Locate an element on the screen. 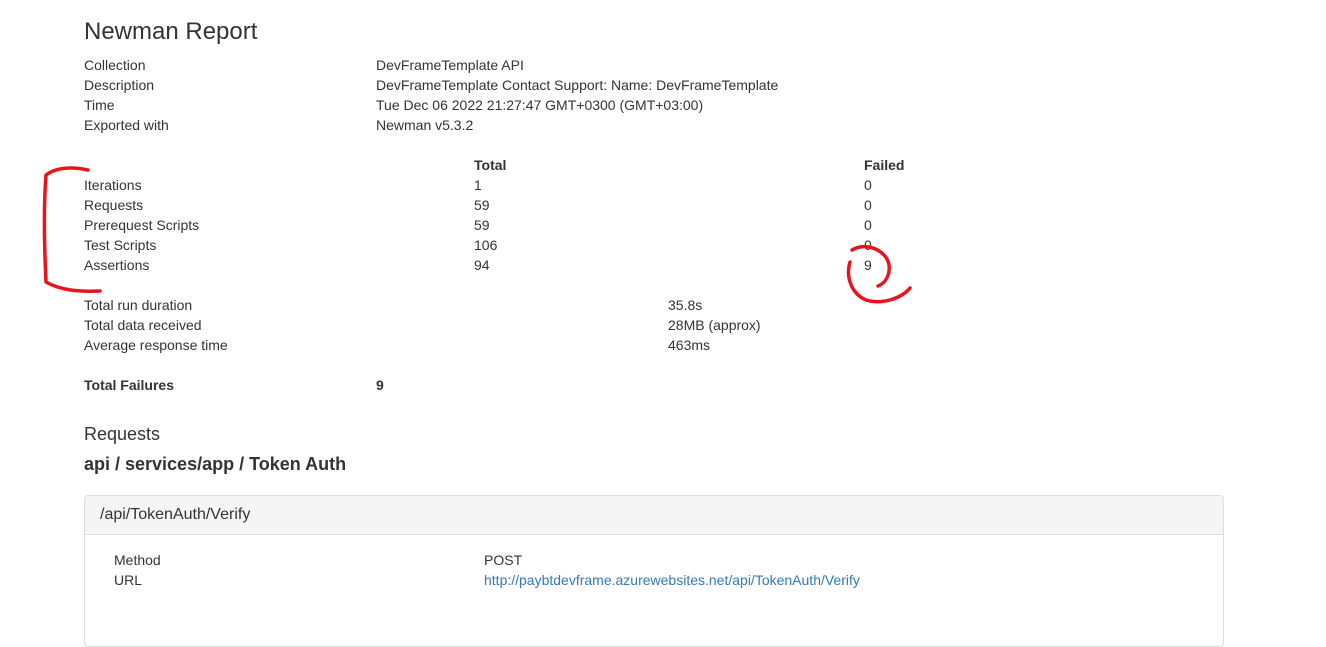 Image resolution: width=1326 pixels, height=647 pixels. summary-row-failed: 9 is located at coordinates (868, 265).